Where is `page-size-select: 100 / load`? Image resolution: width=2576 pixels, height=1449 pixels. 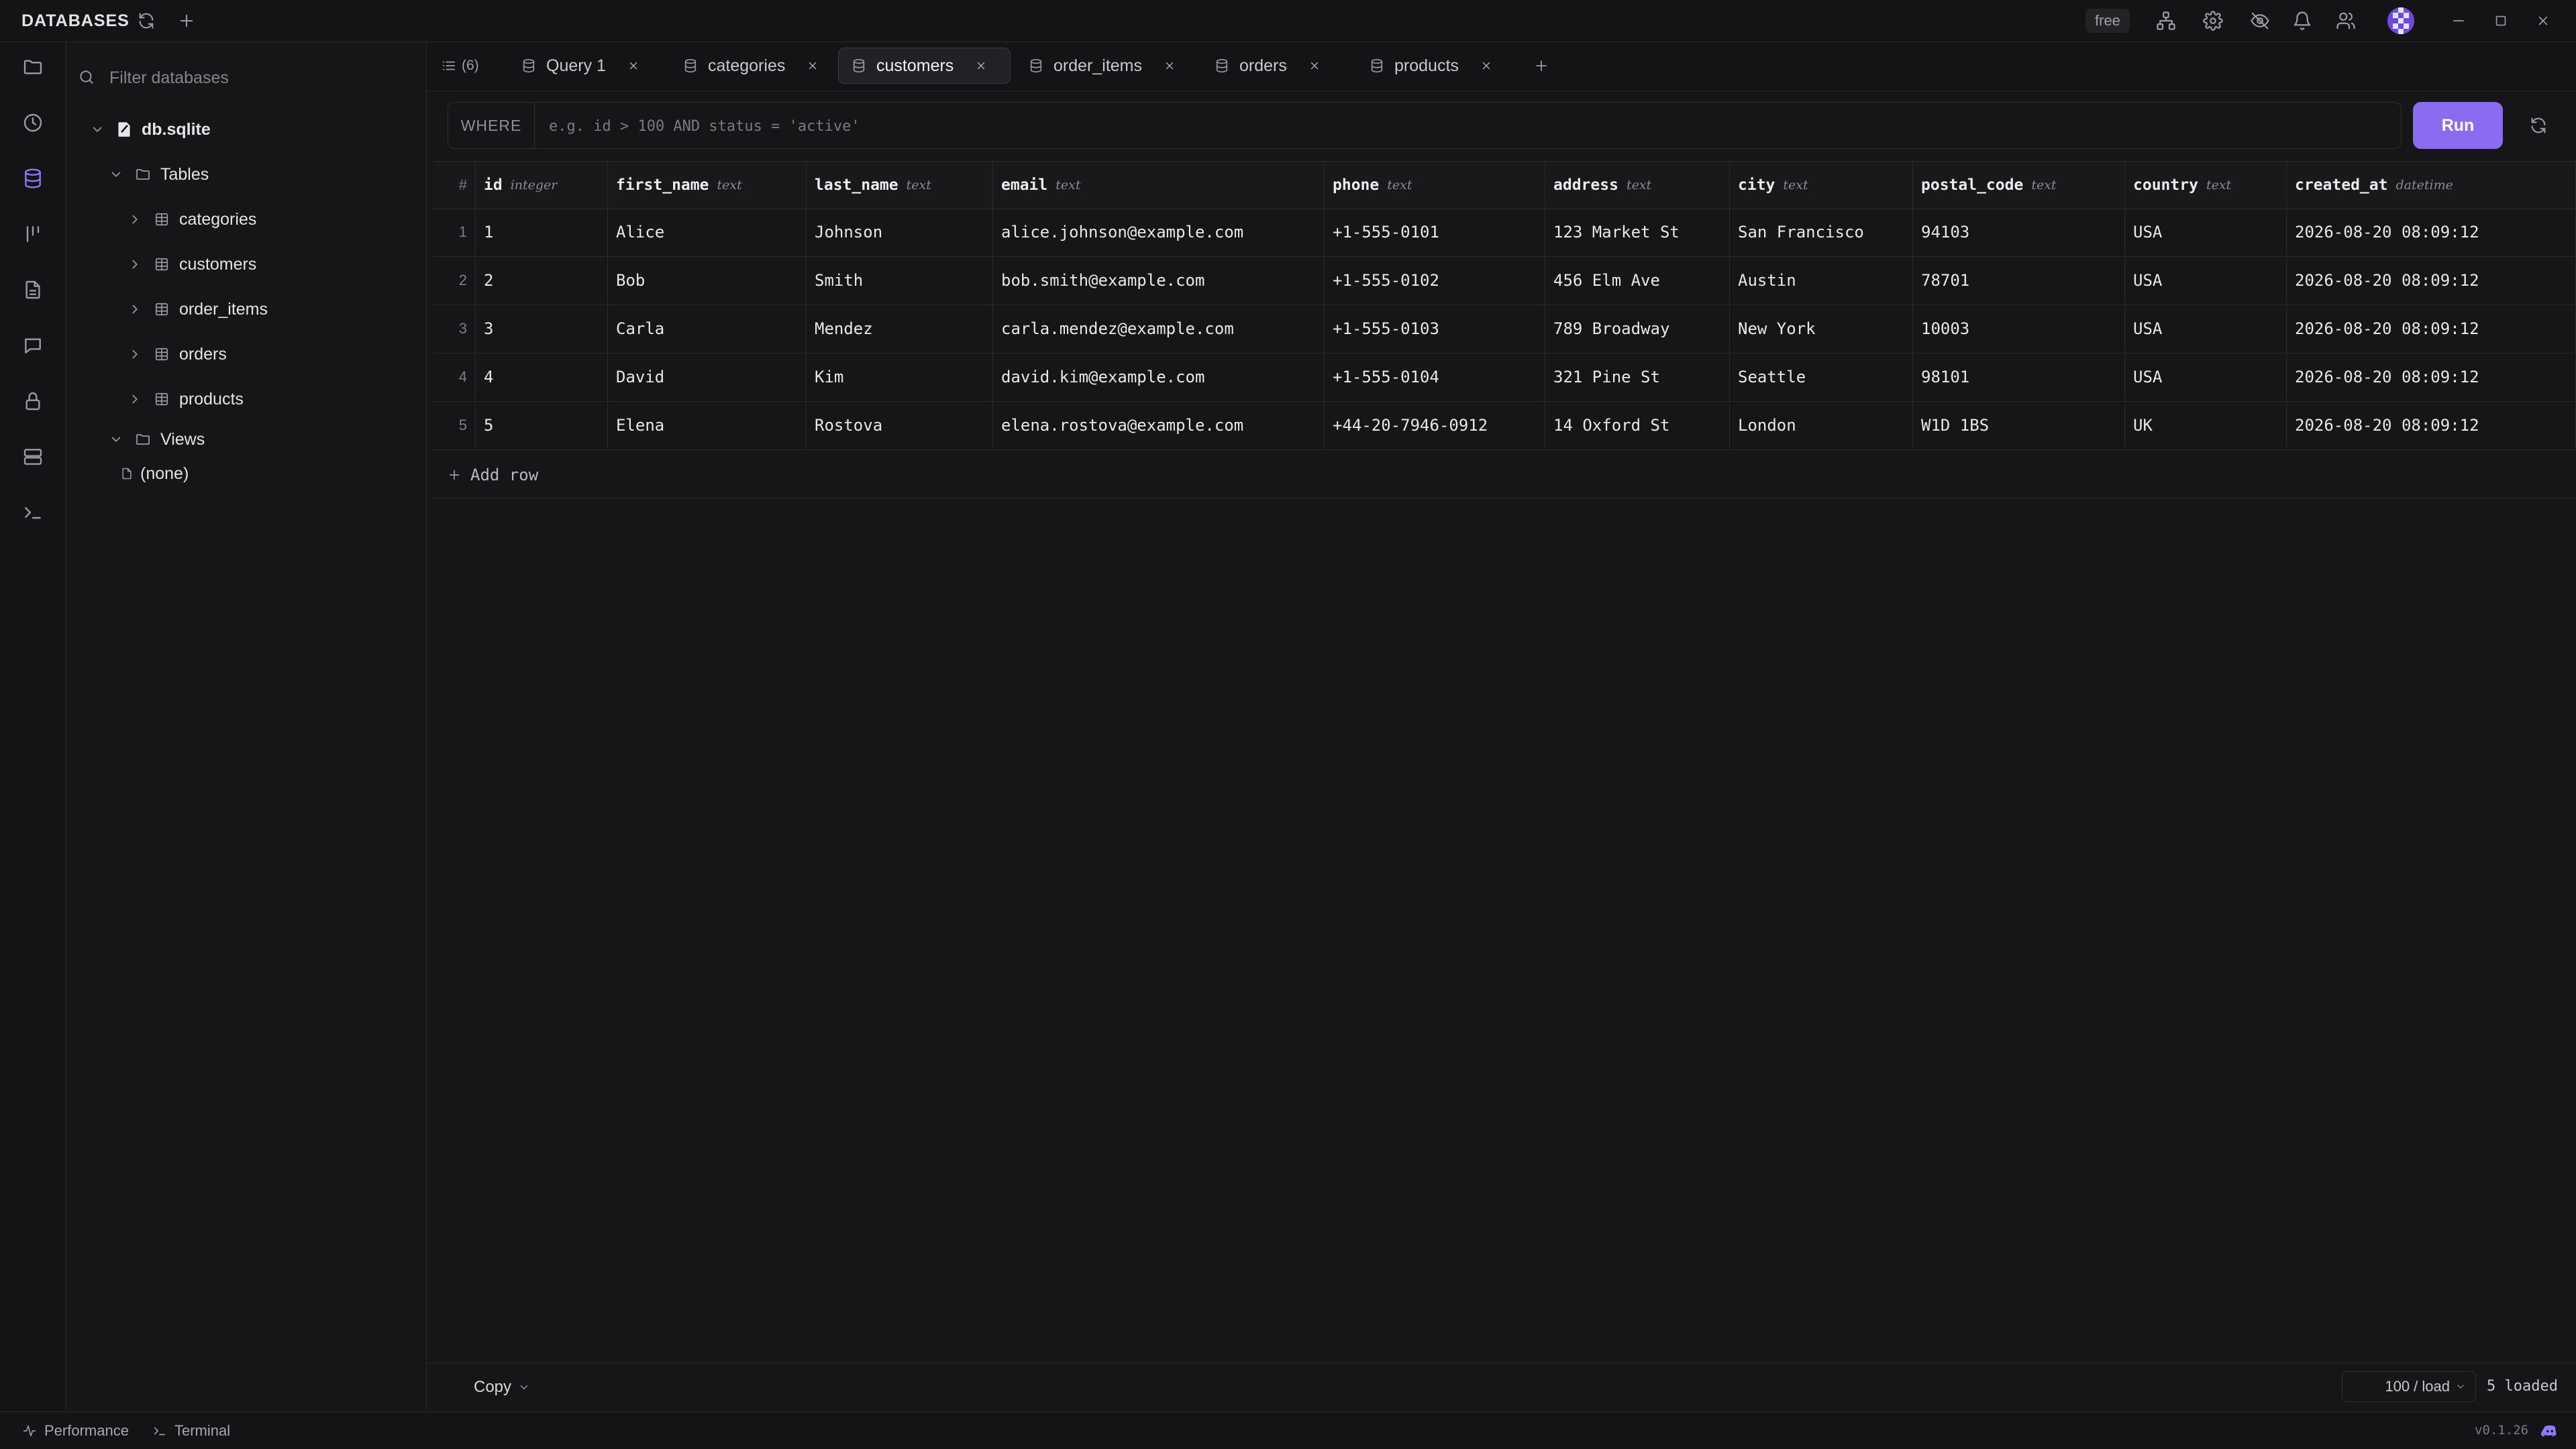 page-size-select: 100 / load is located at coordinates (2409, 1386).